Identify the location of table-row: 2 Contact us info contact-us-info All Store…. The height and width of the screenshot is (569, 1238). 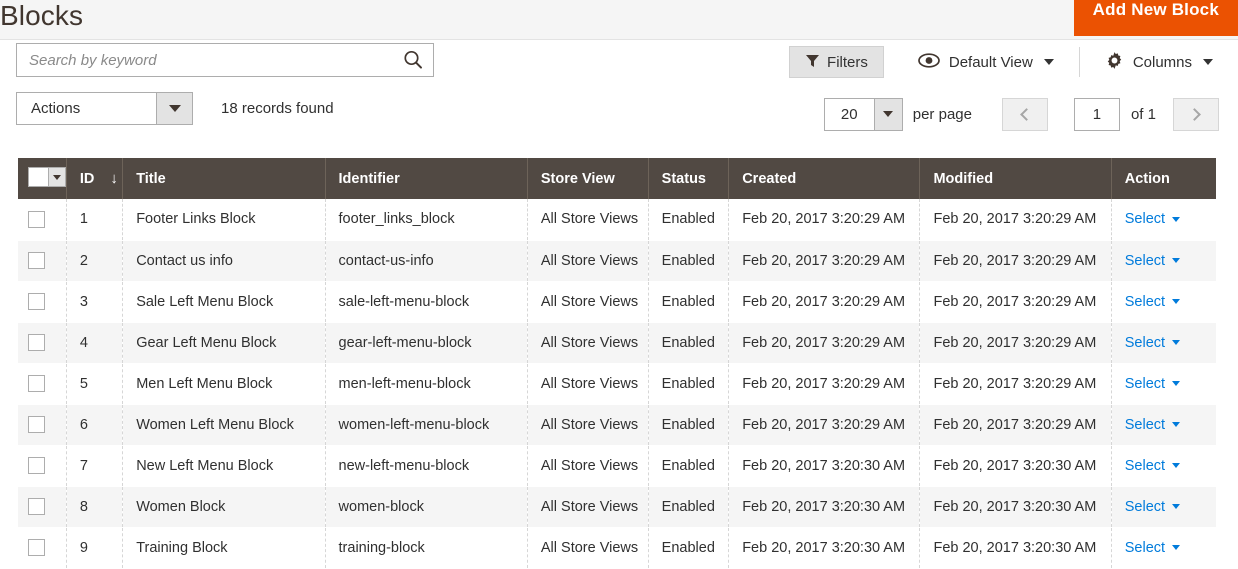
(617, 261).